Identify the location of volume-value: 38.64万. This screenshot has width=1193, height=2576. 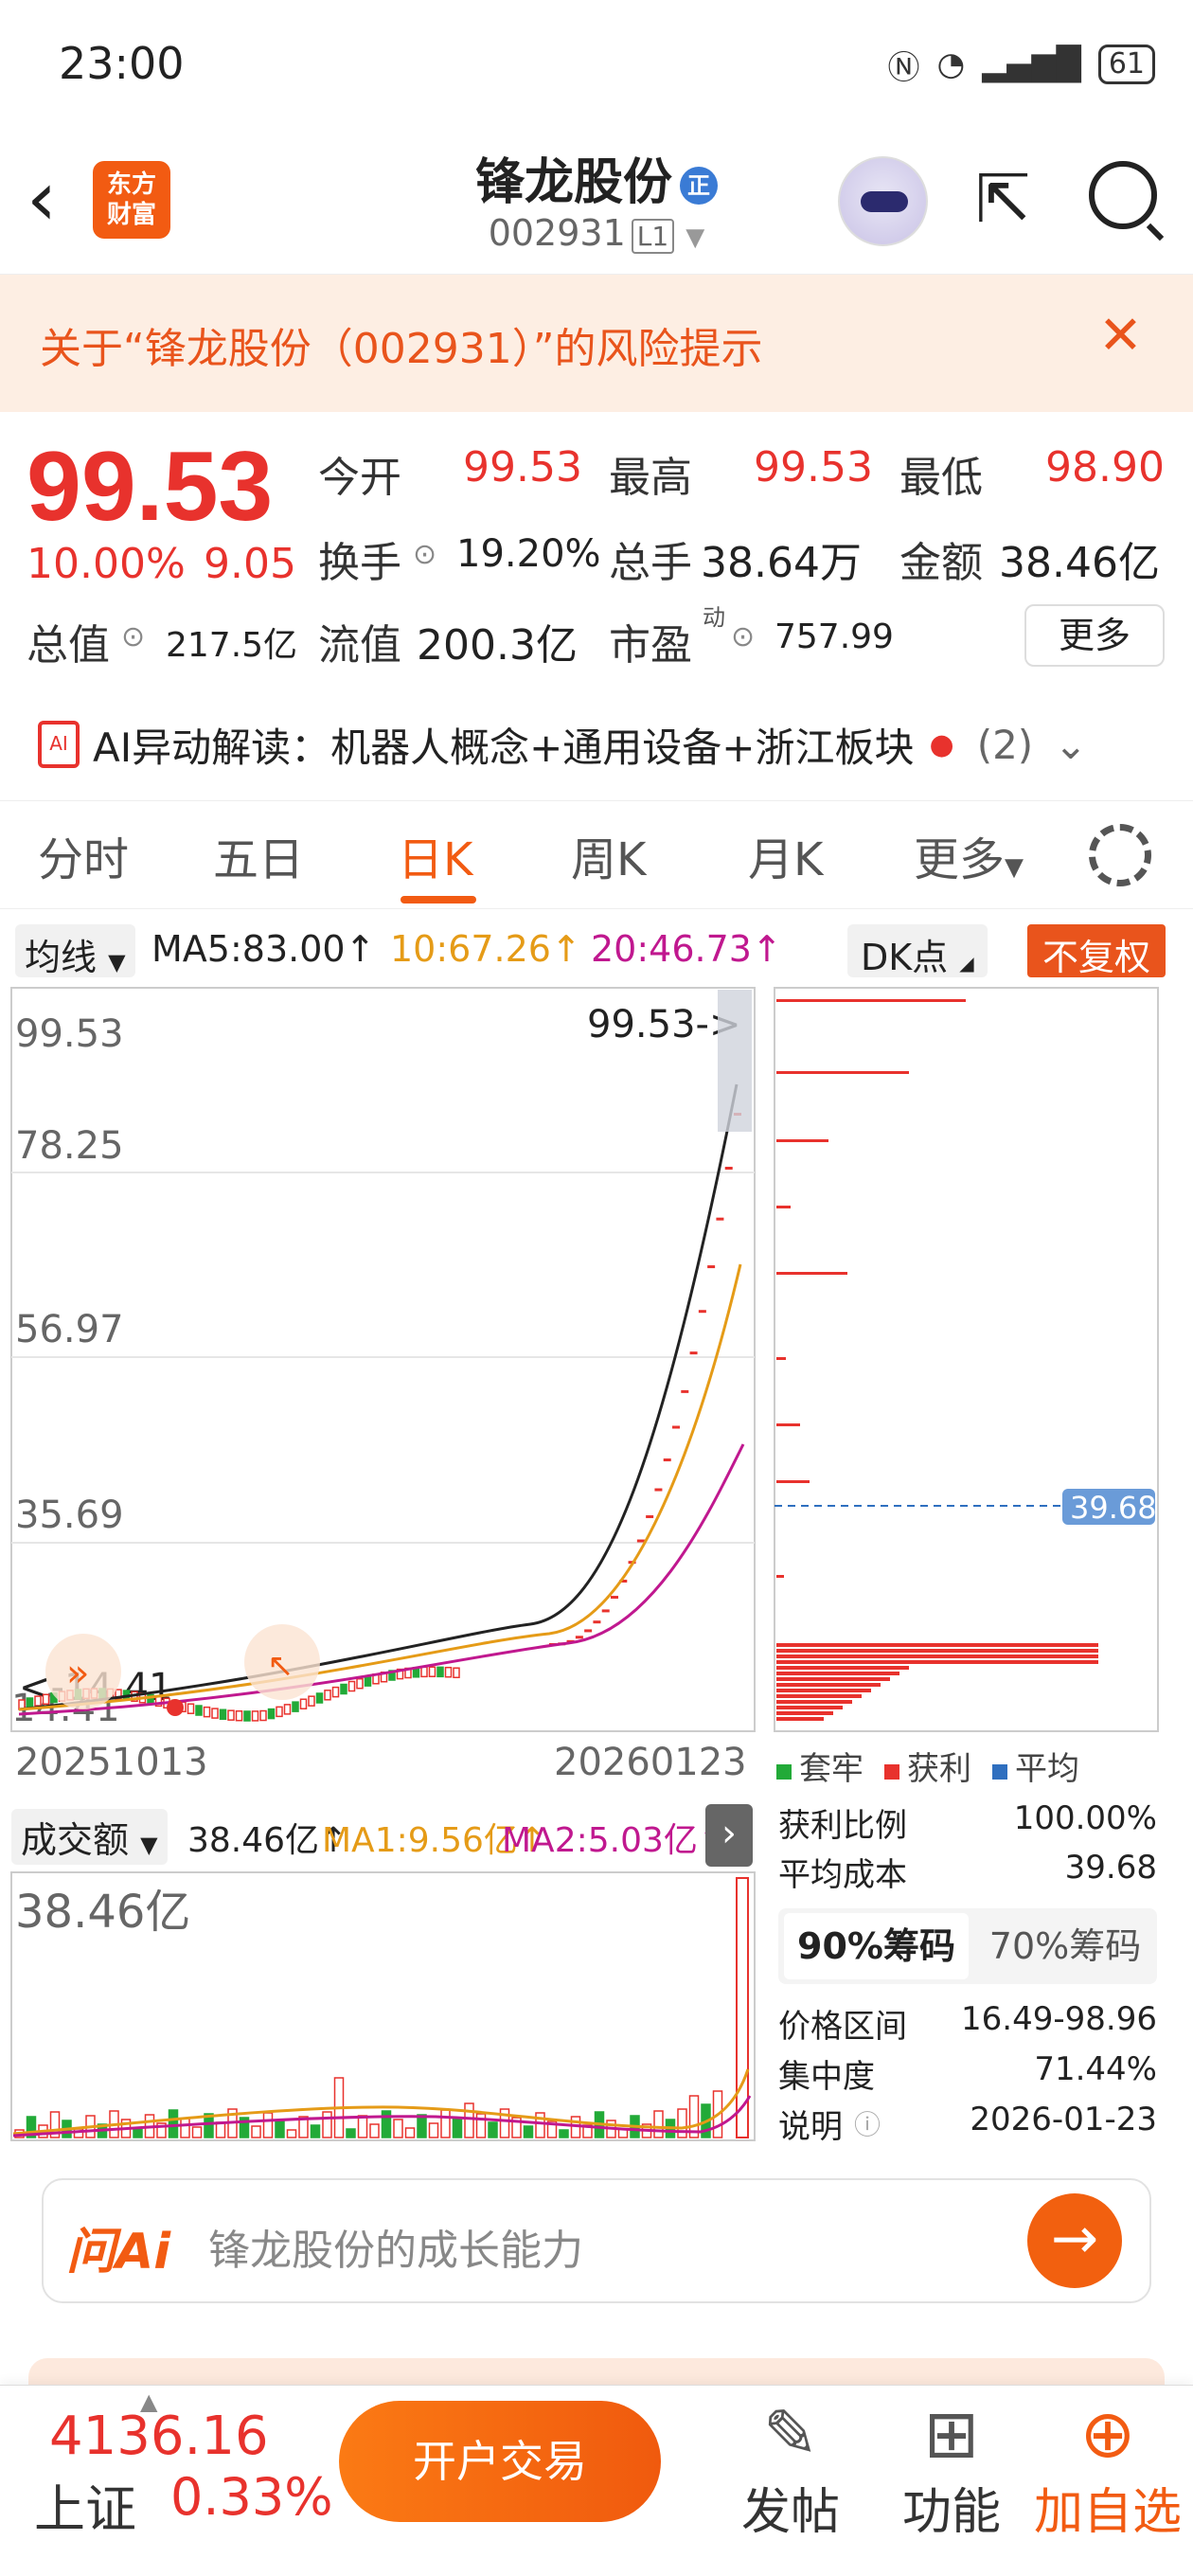
(781, 563).